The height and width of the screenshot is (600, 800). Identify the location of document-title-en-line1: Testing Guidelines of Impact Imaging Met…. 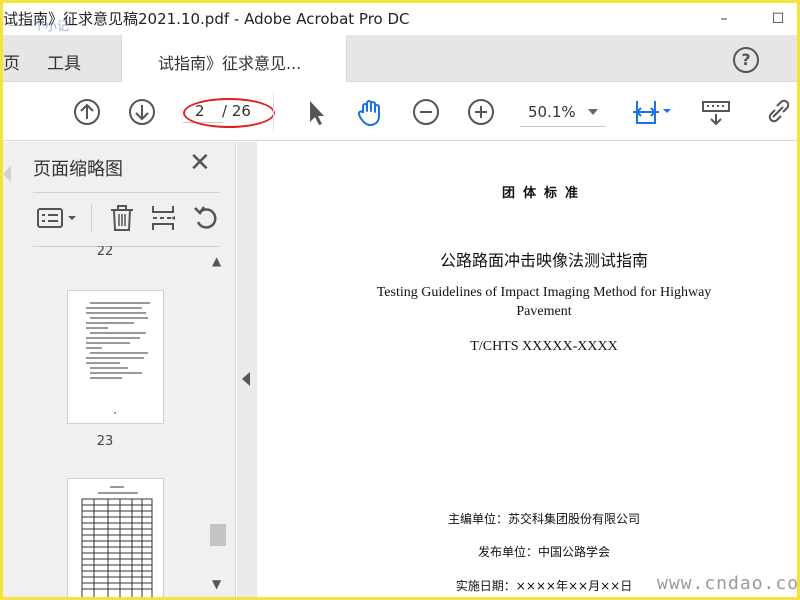
(544, 292).